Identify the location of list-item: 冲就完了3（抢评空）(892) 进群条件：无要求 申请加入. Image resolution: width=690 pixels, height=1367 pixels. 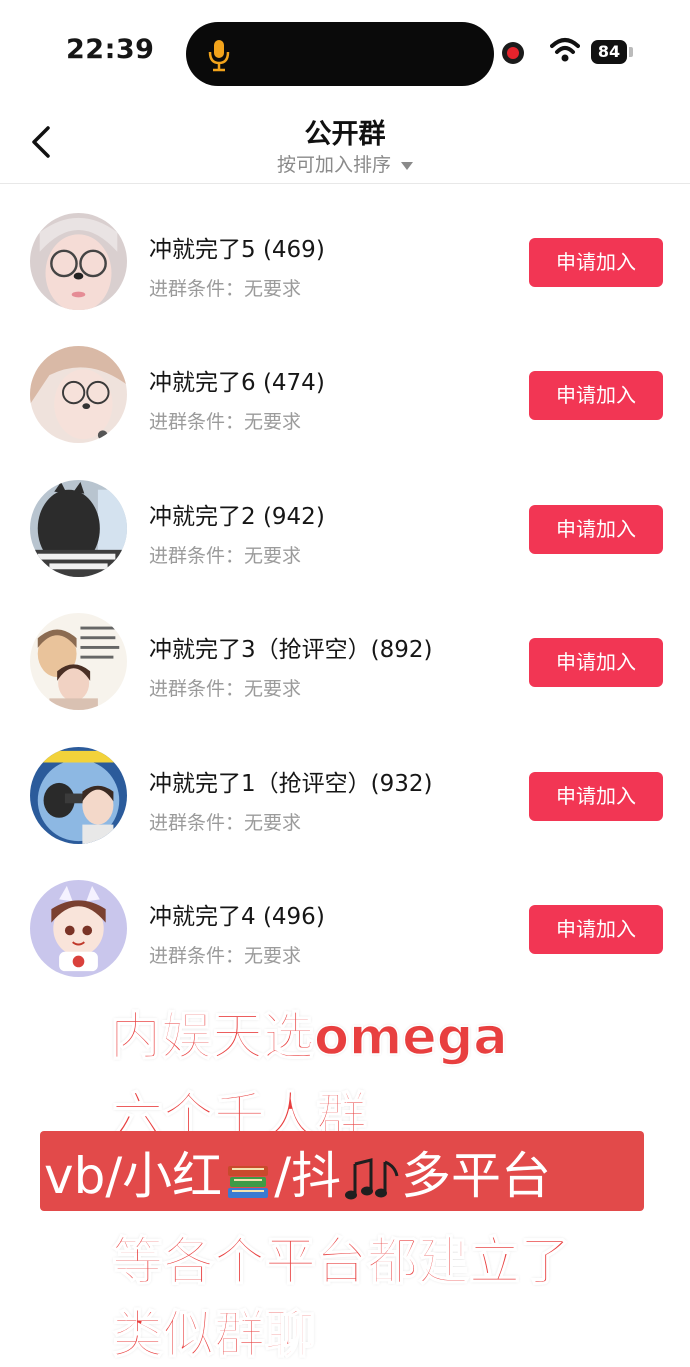
(345, 662).